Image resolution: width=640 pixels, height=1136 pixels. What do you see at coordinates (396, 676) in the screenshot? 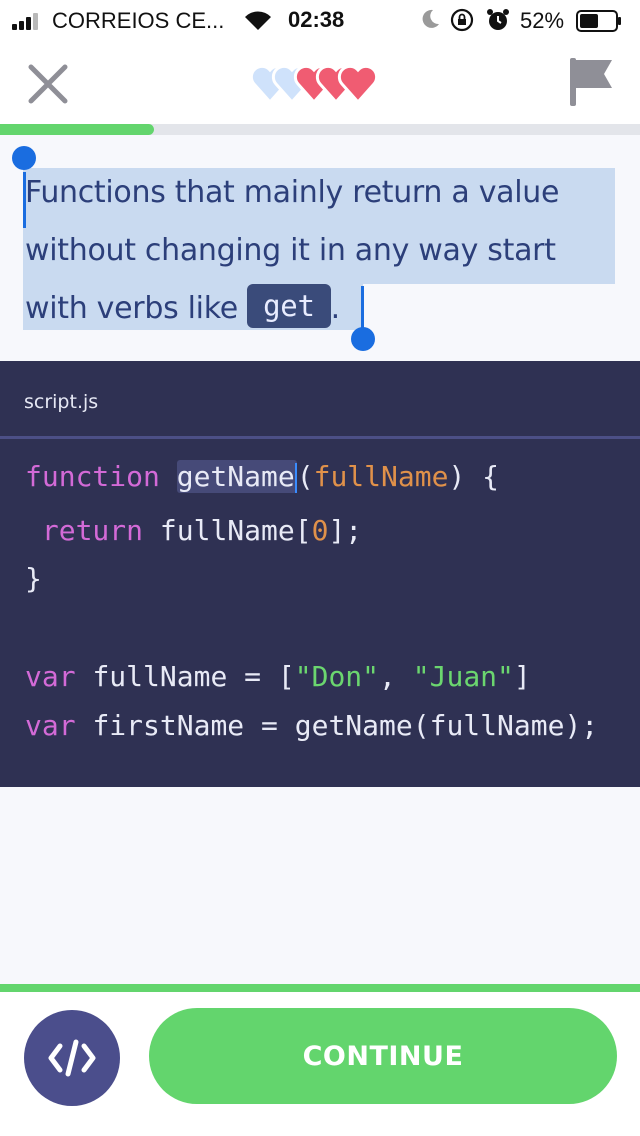
I see `code-token: ,` at bounding box center [396, 676].